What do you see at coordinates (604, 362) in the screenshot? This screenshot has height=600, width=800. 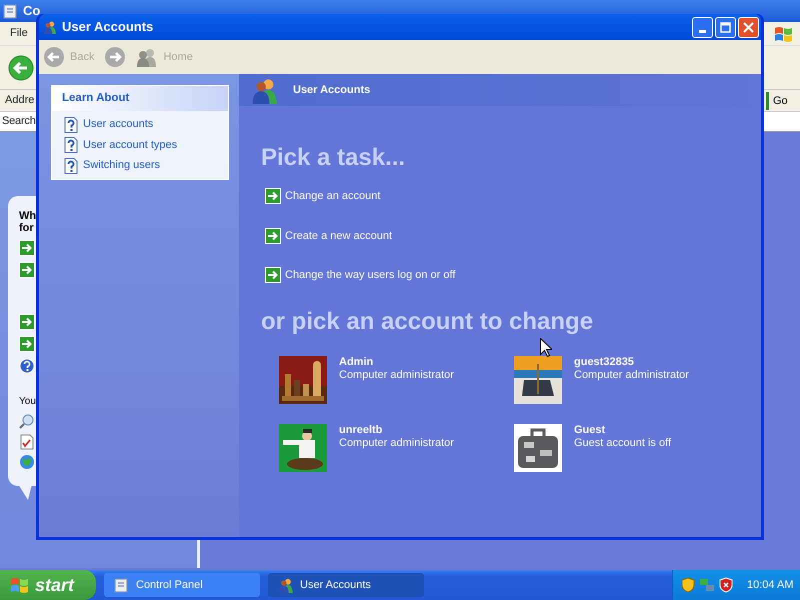 I see `account-name: guest32835` at bounding box center [604, 362].